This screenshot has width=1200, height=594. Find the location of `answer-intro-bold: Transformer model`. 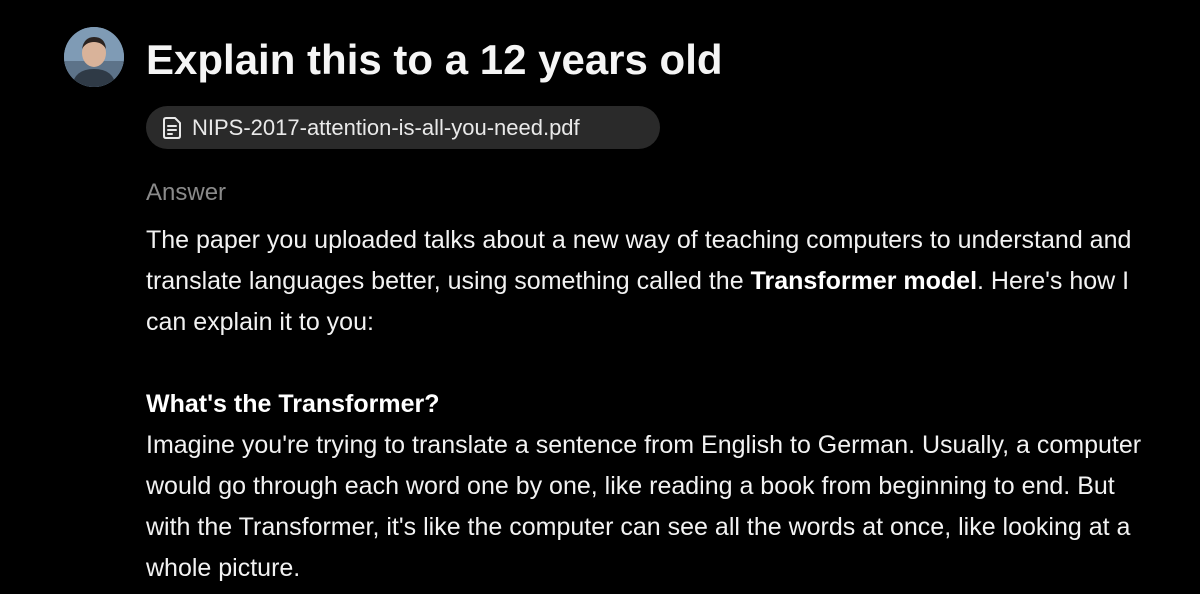

answer-intro-bold: Transformer model is located at coordinates (864, 281).